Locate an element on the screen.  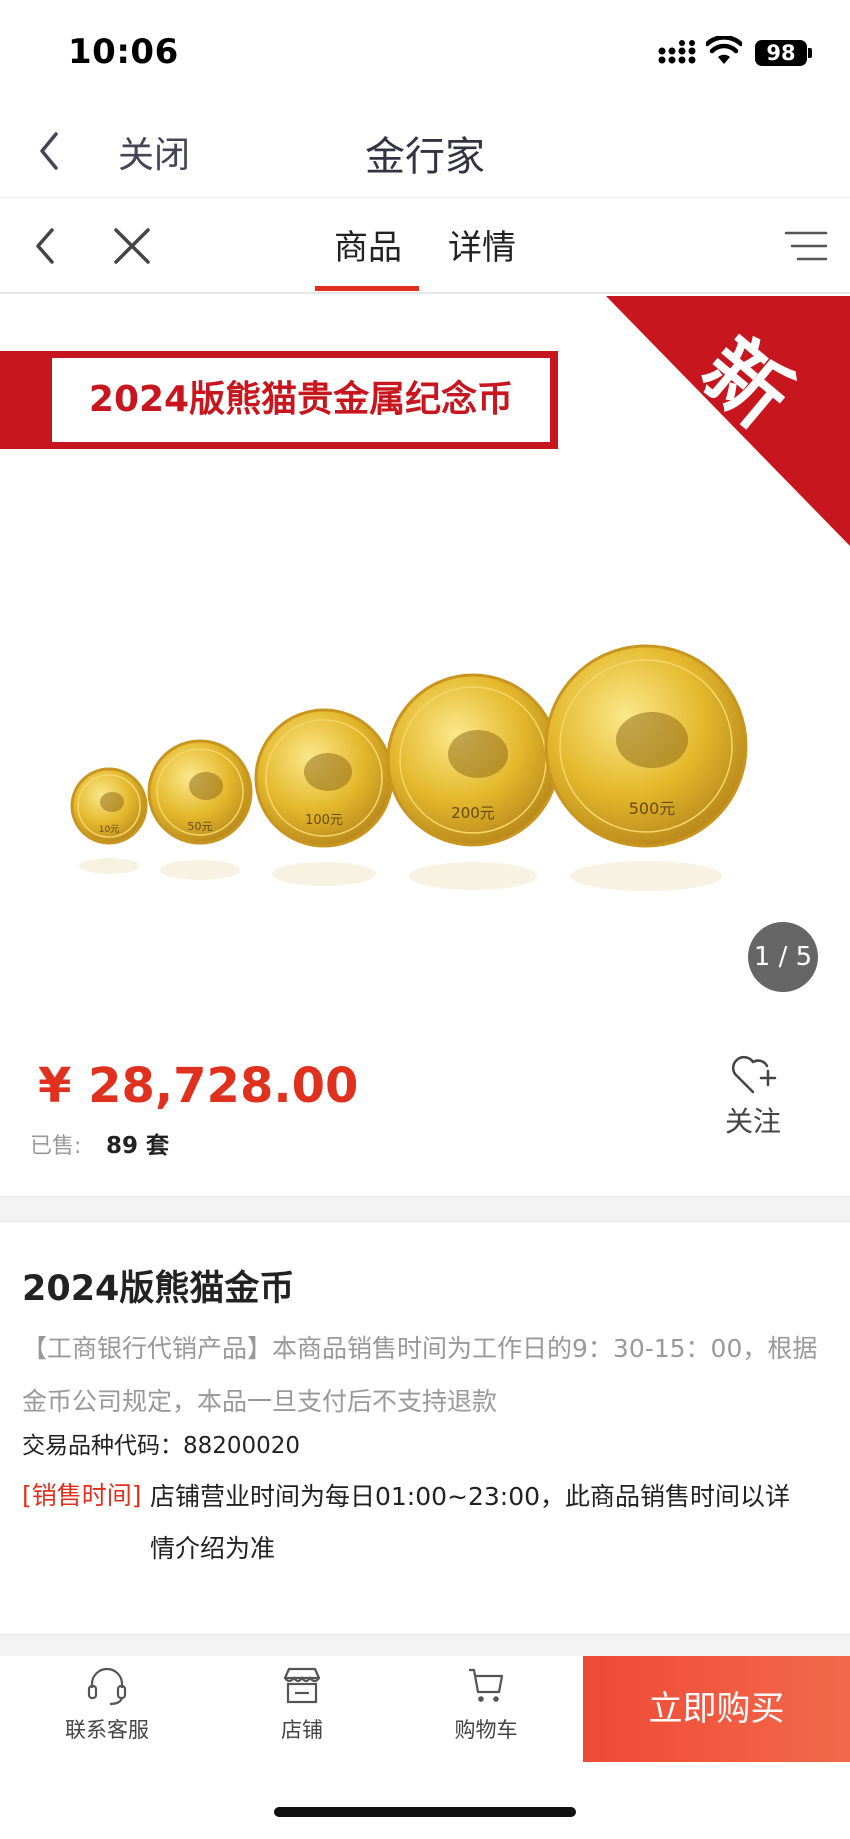
mini-program-nav-bar: 关闭 金行家 is located at coordinates (425, 151).